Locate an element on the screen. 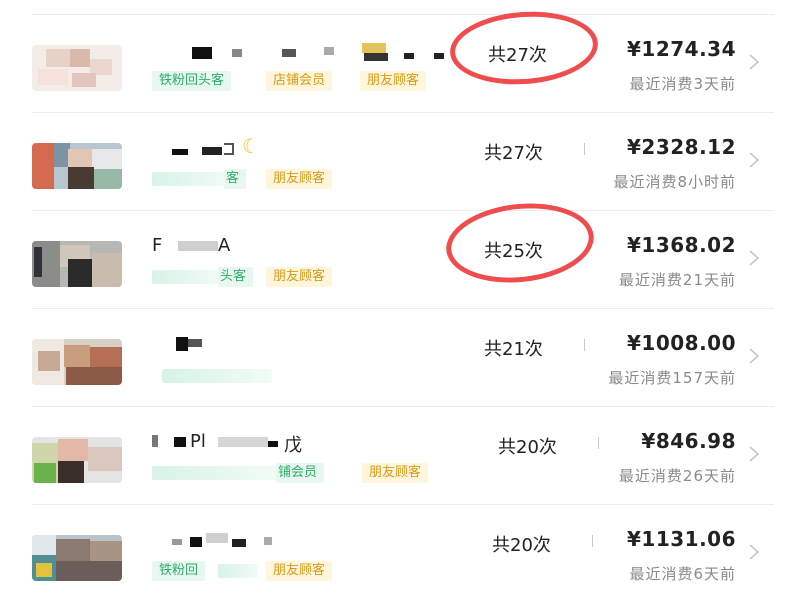 The image size is (800, 600). name-prefix: F is located at coordinates (157, 245).